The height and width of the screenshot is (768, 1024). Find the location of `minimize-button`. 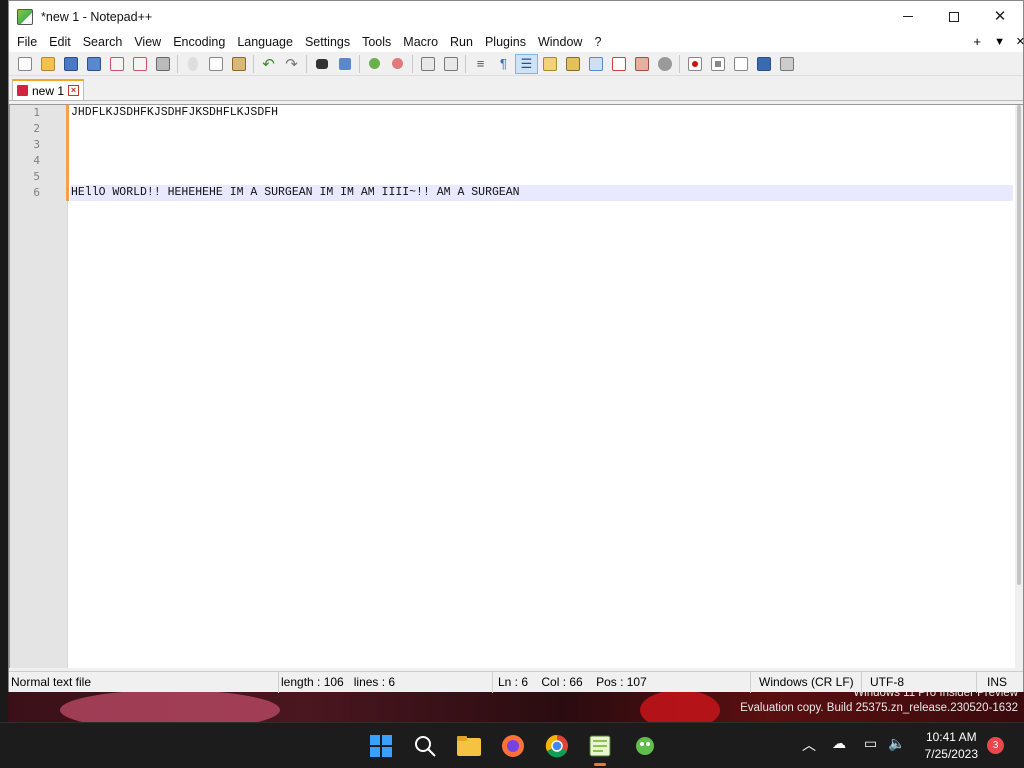

minimize-button is located at coordinates (908, 16).